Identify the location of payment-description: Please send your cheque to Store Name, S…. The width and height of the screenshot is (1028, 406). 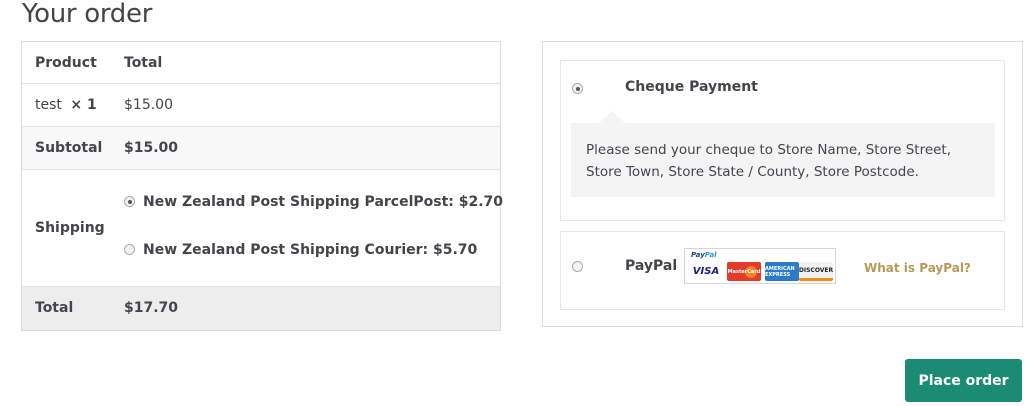
(783, 154).